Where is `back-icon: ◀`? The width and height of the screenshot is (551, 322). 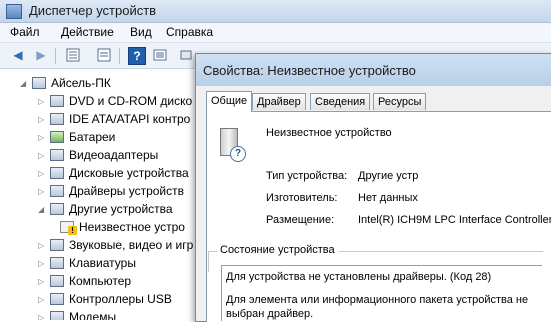 back-icon: ◀ is located at coordinates (18, 55).